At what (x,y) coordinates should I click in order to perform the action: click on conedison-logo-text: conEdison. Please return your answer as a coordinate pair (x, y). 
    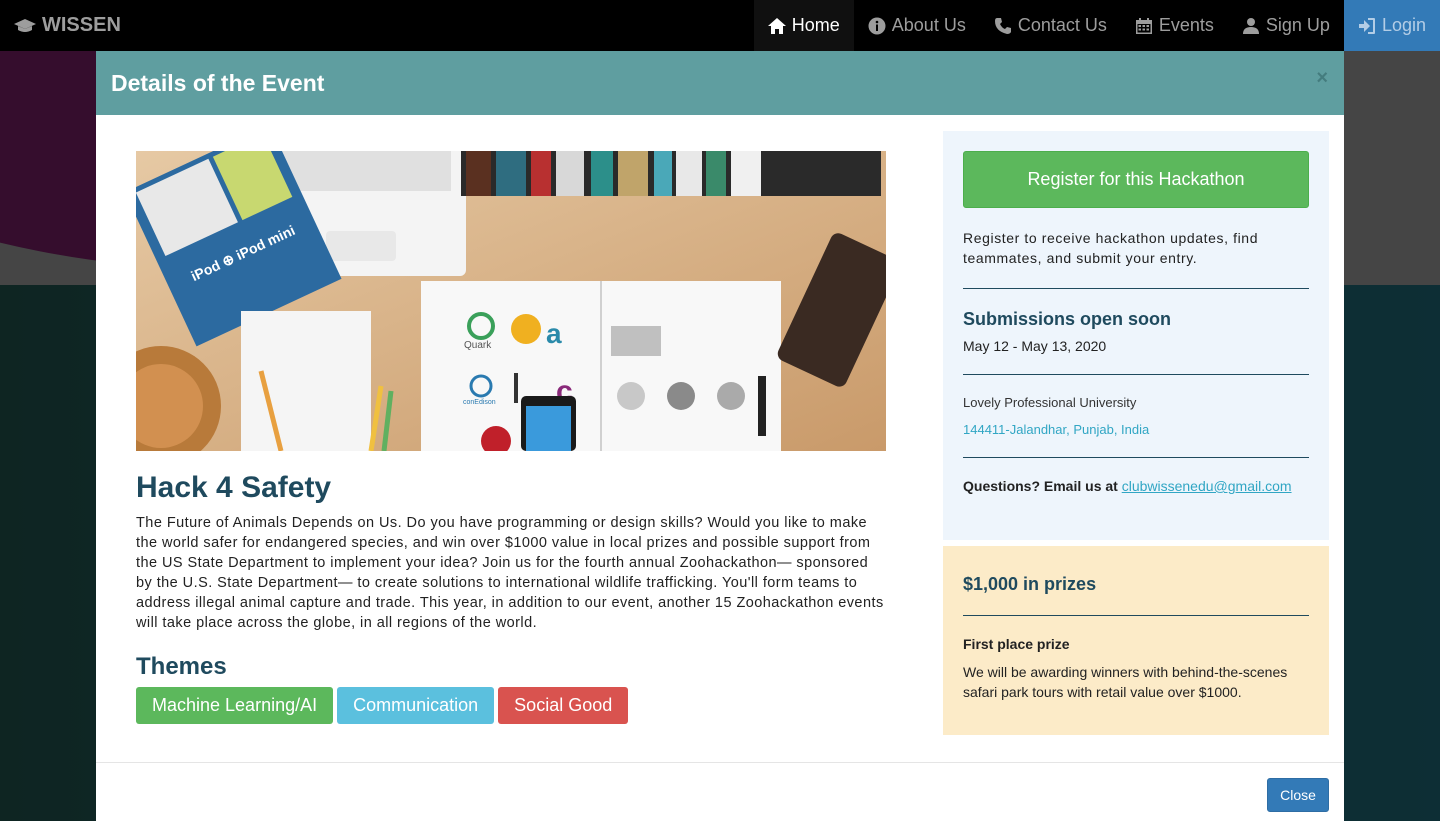
    Looking at the image, I should click on (479, 402).